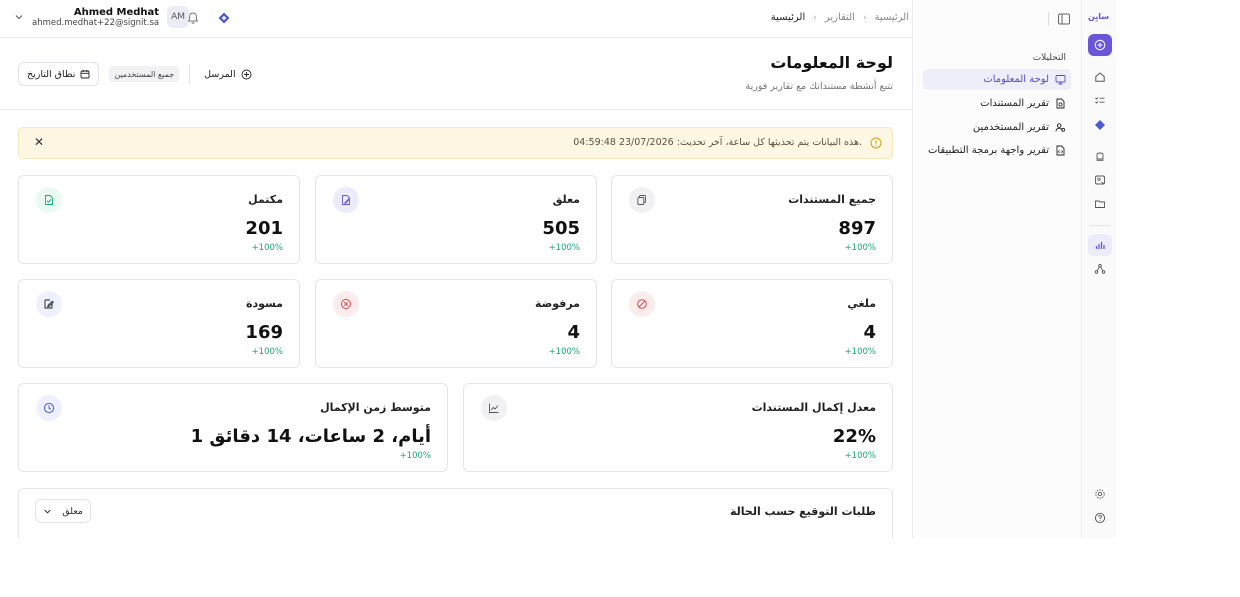 The height and width of the screenshot is (597, 1240). I want to click on checklist-icon, so click(1100, 100).